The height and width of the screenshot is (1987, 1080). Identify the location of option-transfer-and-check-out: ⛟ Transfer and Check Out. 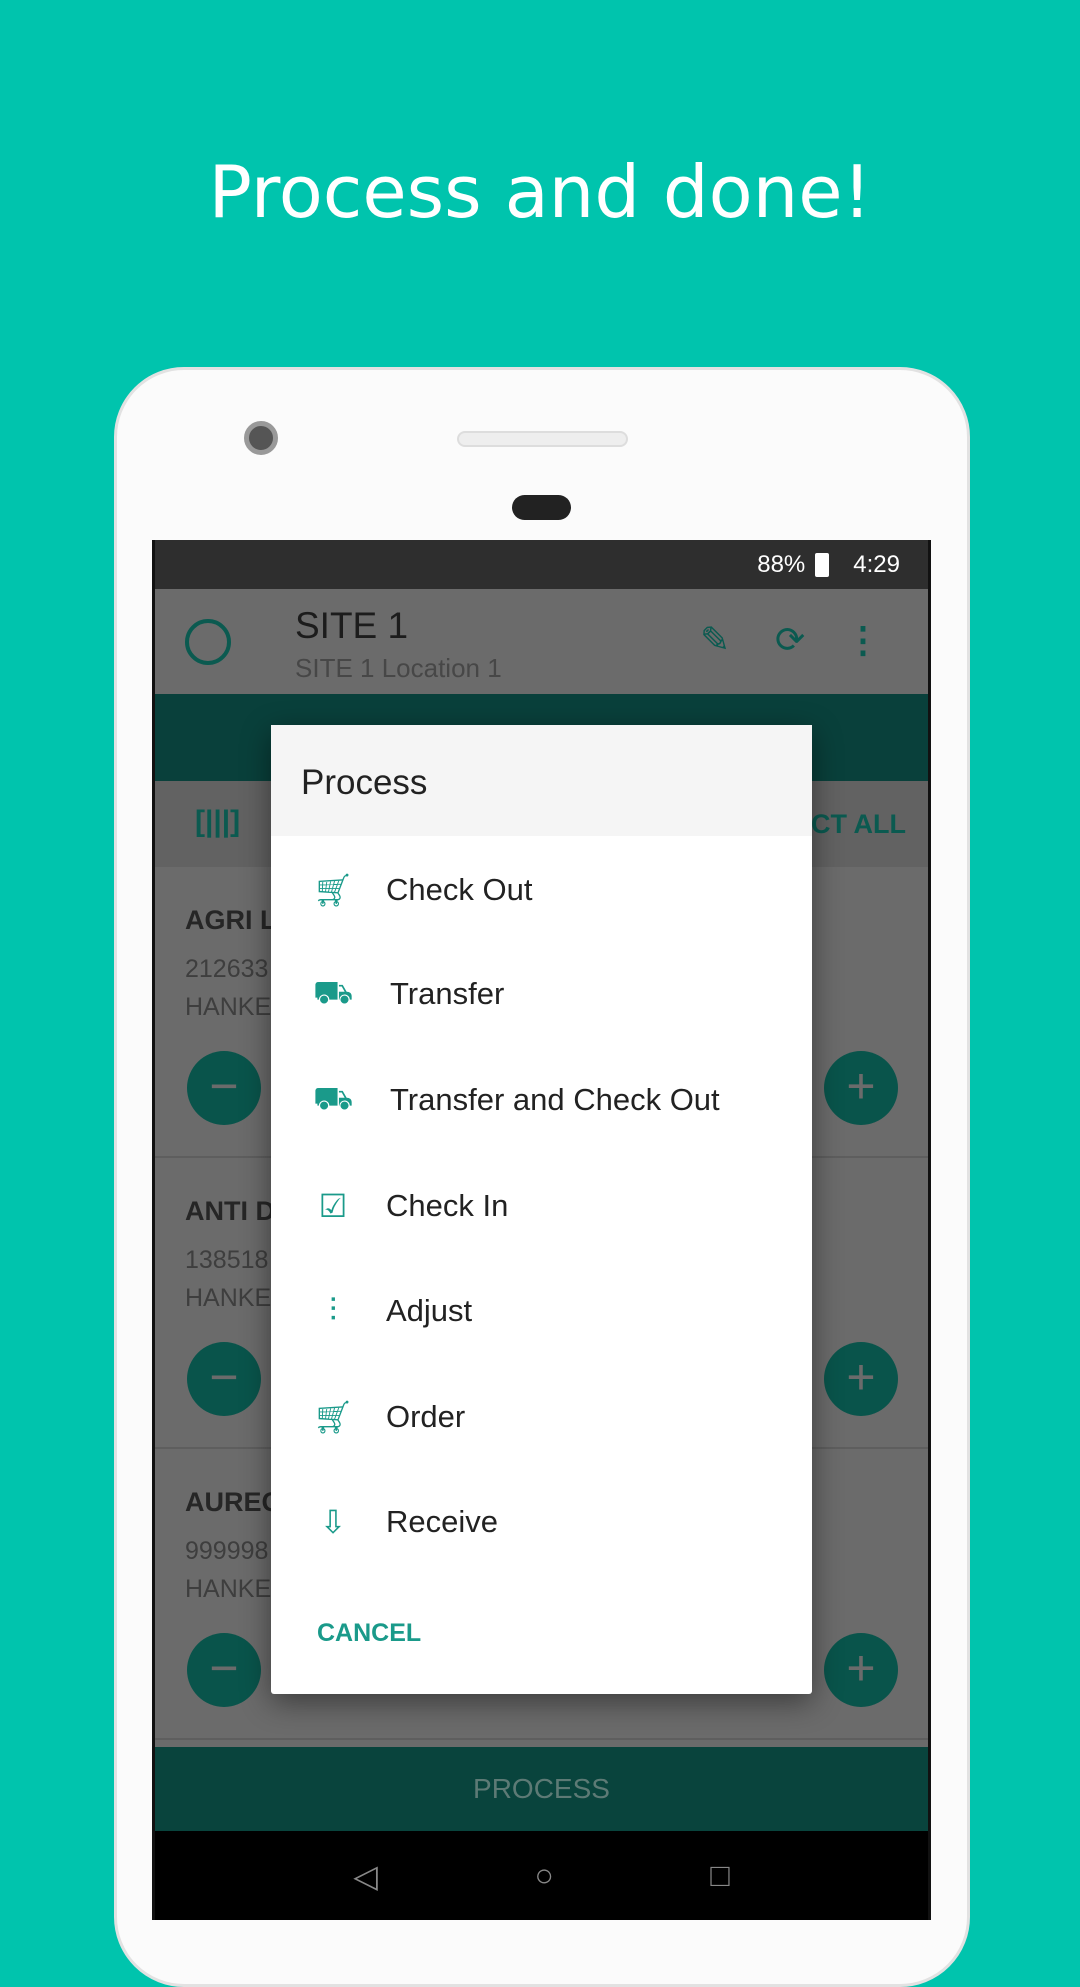
(541, 1100).